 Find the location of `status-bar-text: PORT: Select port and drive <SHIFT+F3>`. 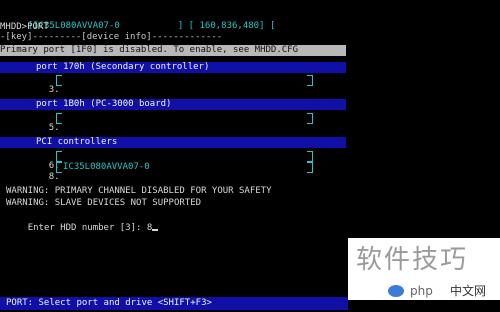

status-bar-text: PORT: Select port and drive <SHIFT+F3> is located at coordinates (109, 303).